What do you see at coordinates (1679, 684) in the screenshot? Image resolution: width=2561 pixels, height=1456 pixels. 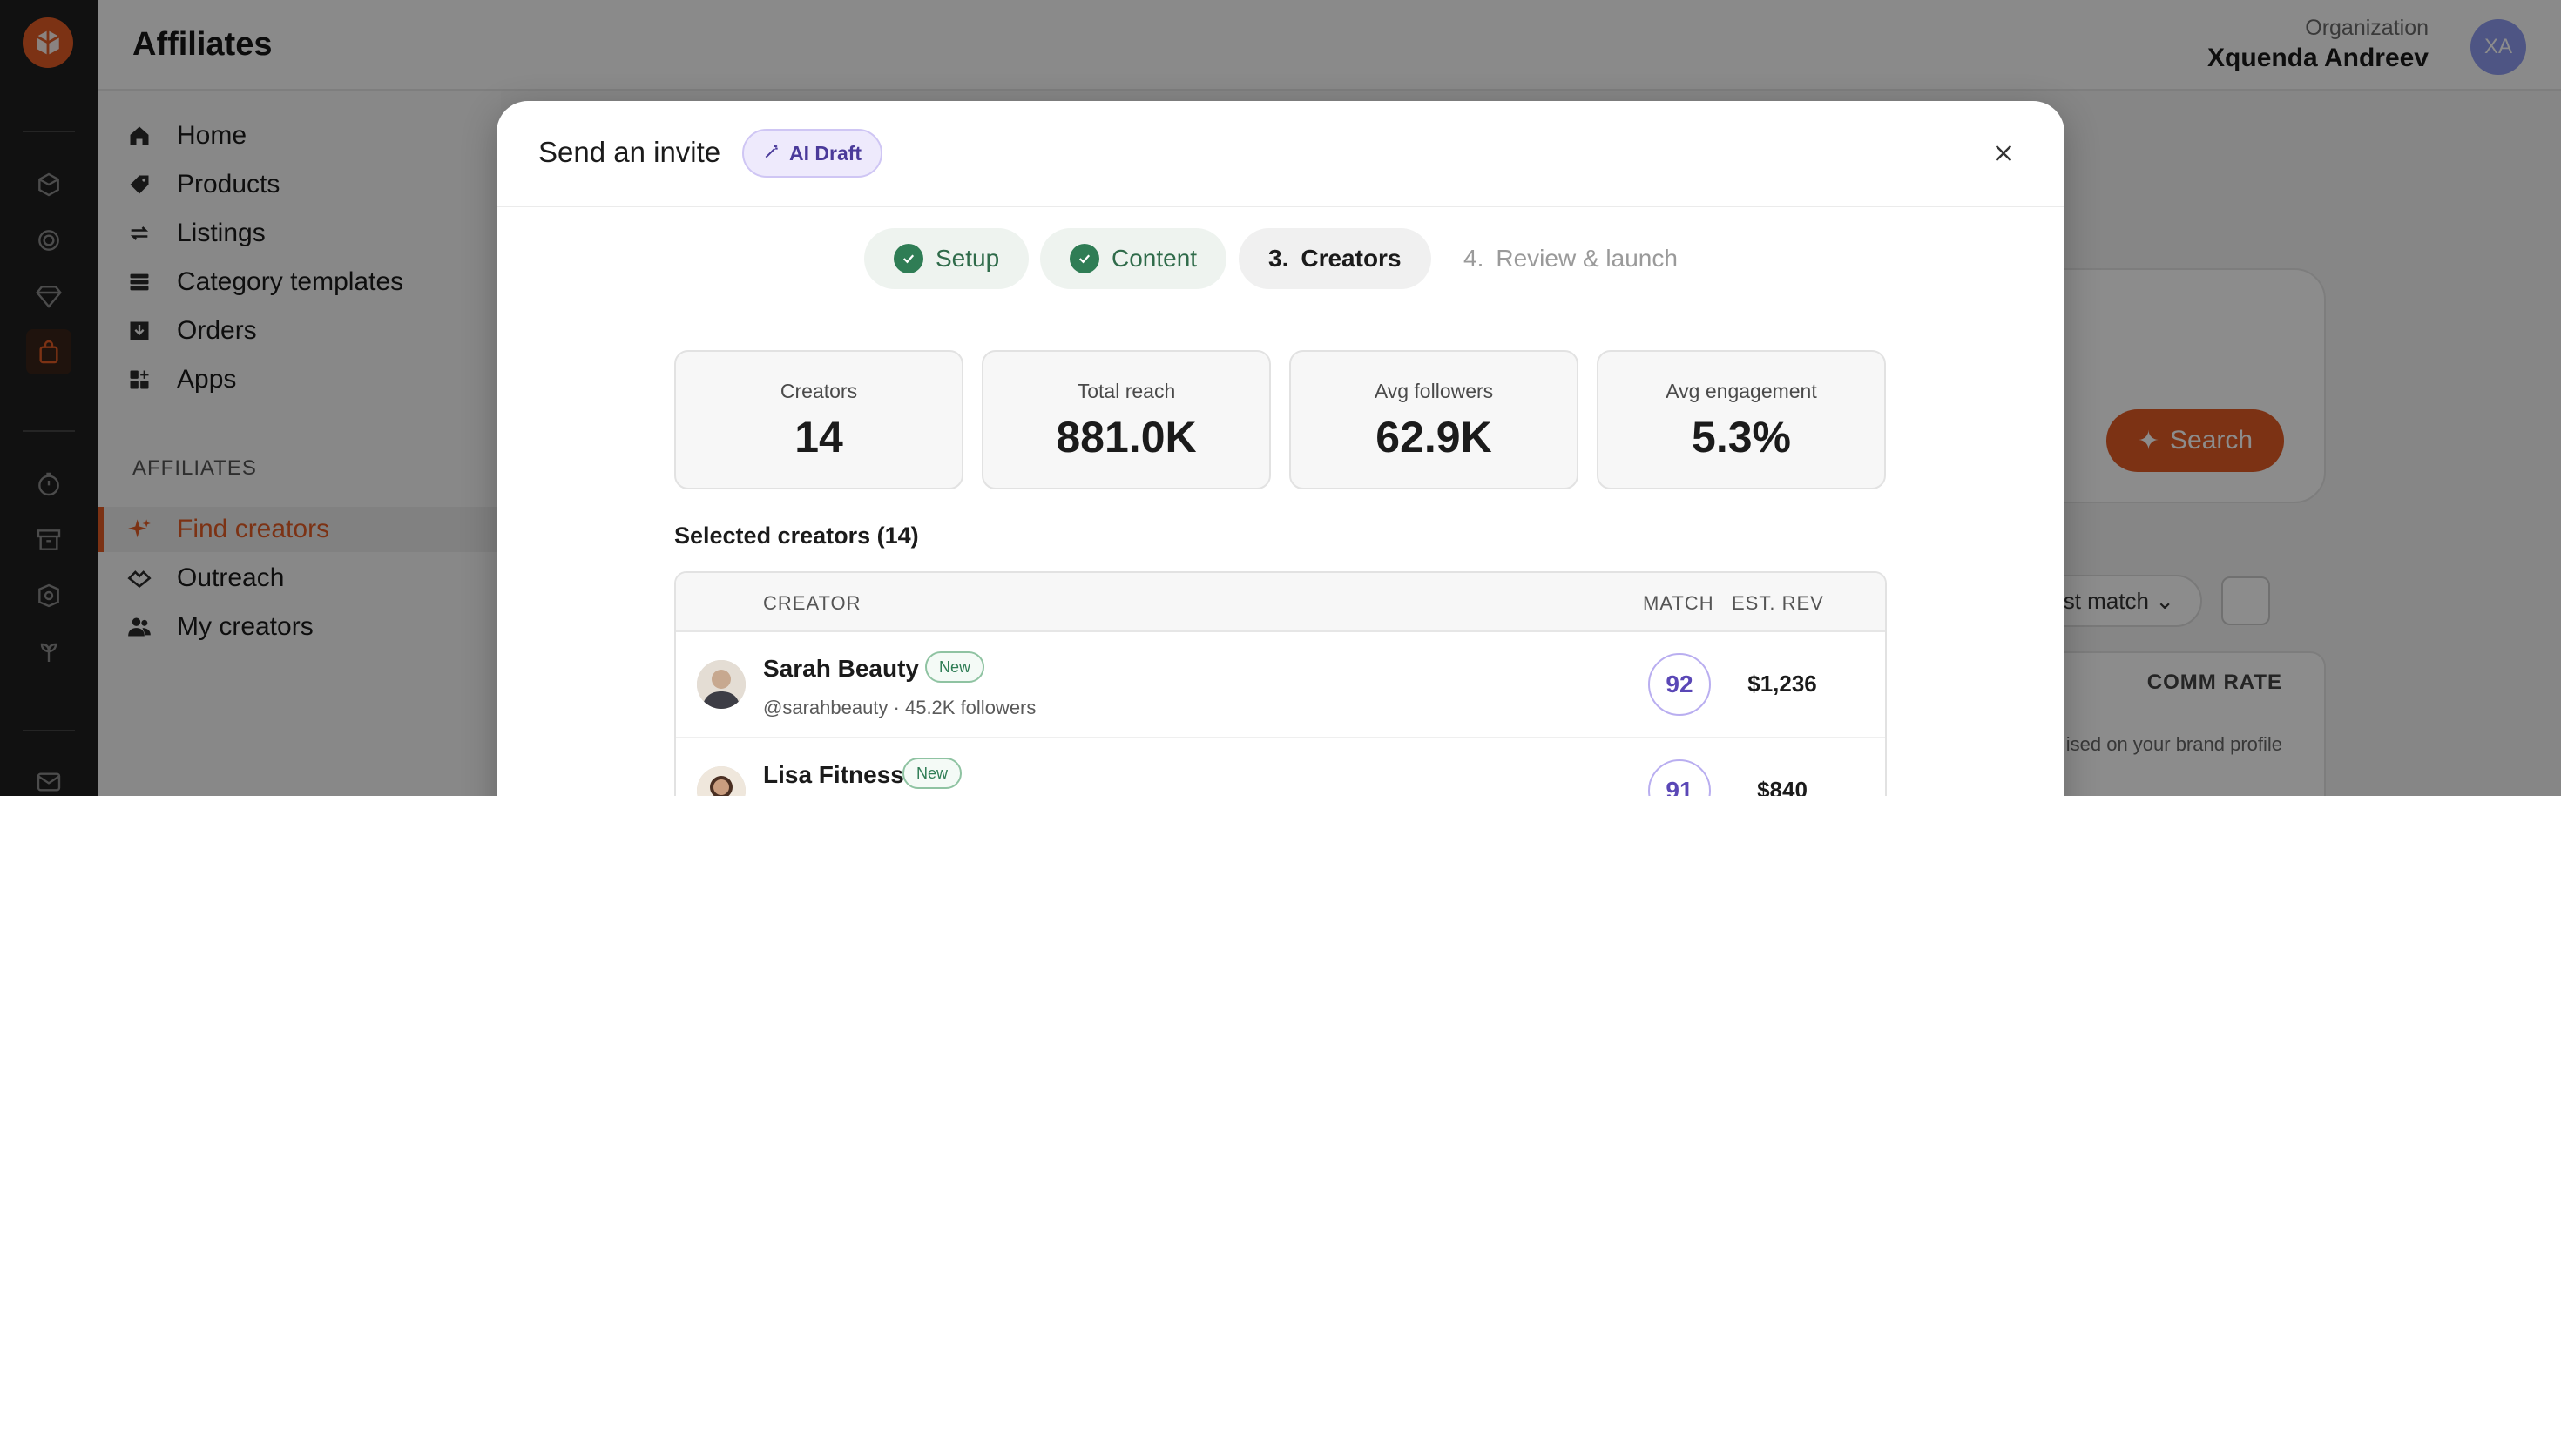 I see `match-score: 92` at bounding box center [1679, 684].